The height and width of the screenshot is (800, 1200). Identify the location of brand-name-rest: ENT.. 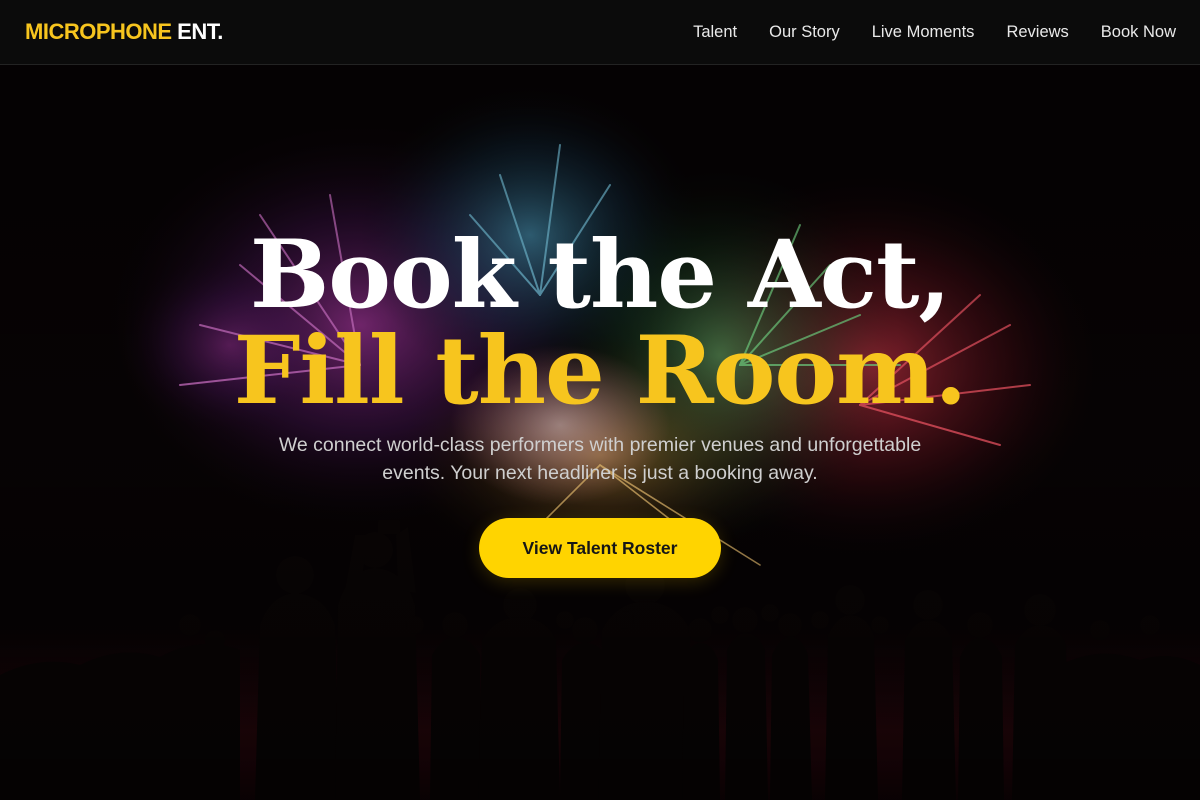
(197, 31).